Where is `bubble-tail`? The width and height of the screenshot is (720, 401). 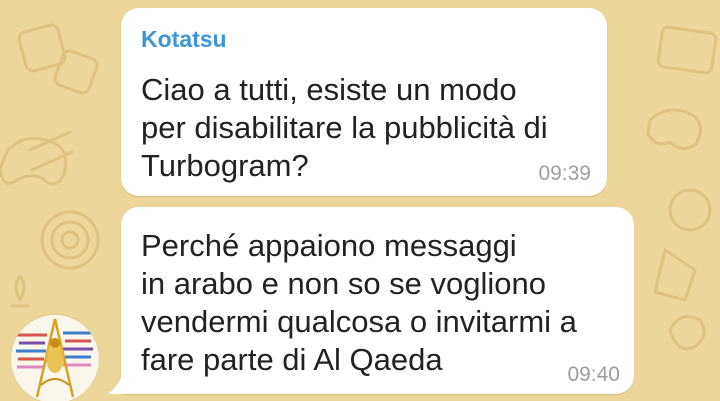 bubble-tail is located at coordinates (118, 383).